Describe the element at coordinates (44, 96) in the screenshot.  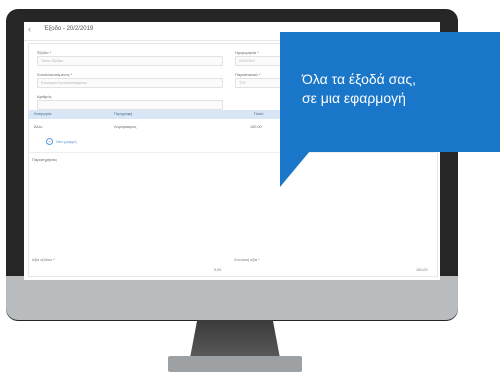
I see `number-label: Αριθμός` at that location.